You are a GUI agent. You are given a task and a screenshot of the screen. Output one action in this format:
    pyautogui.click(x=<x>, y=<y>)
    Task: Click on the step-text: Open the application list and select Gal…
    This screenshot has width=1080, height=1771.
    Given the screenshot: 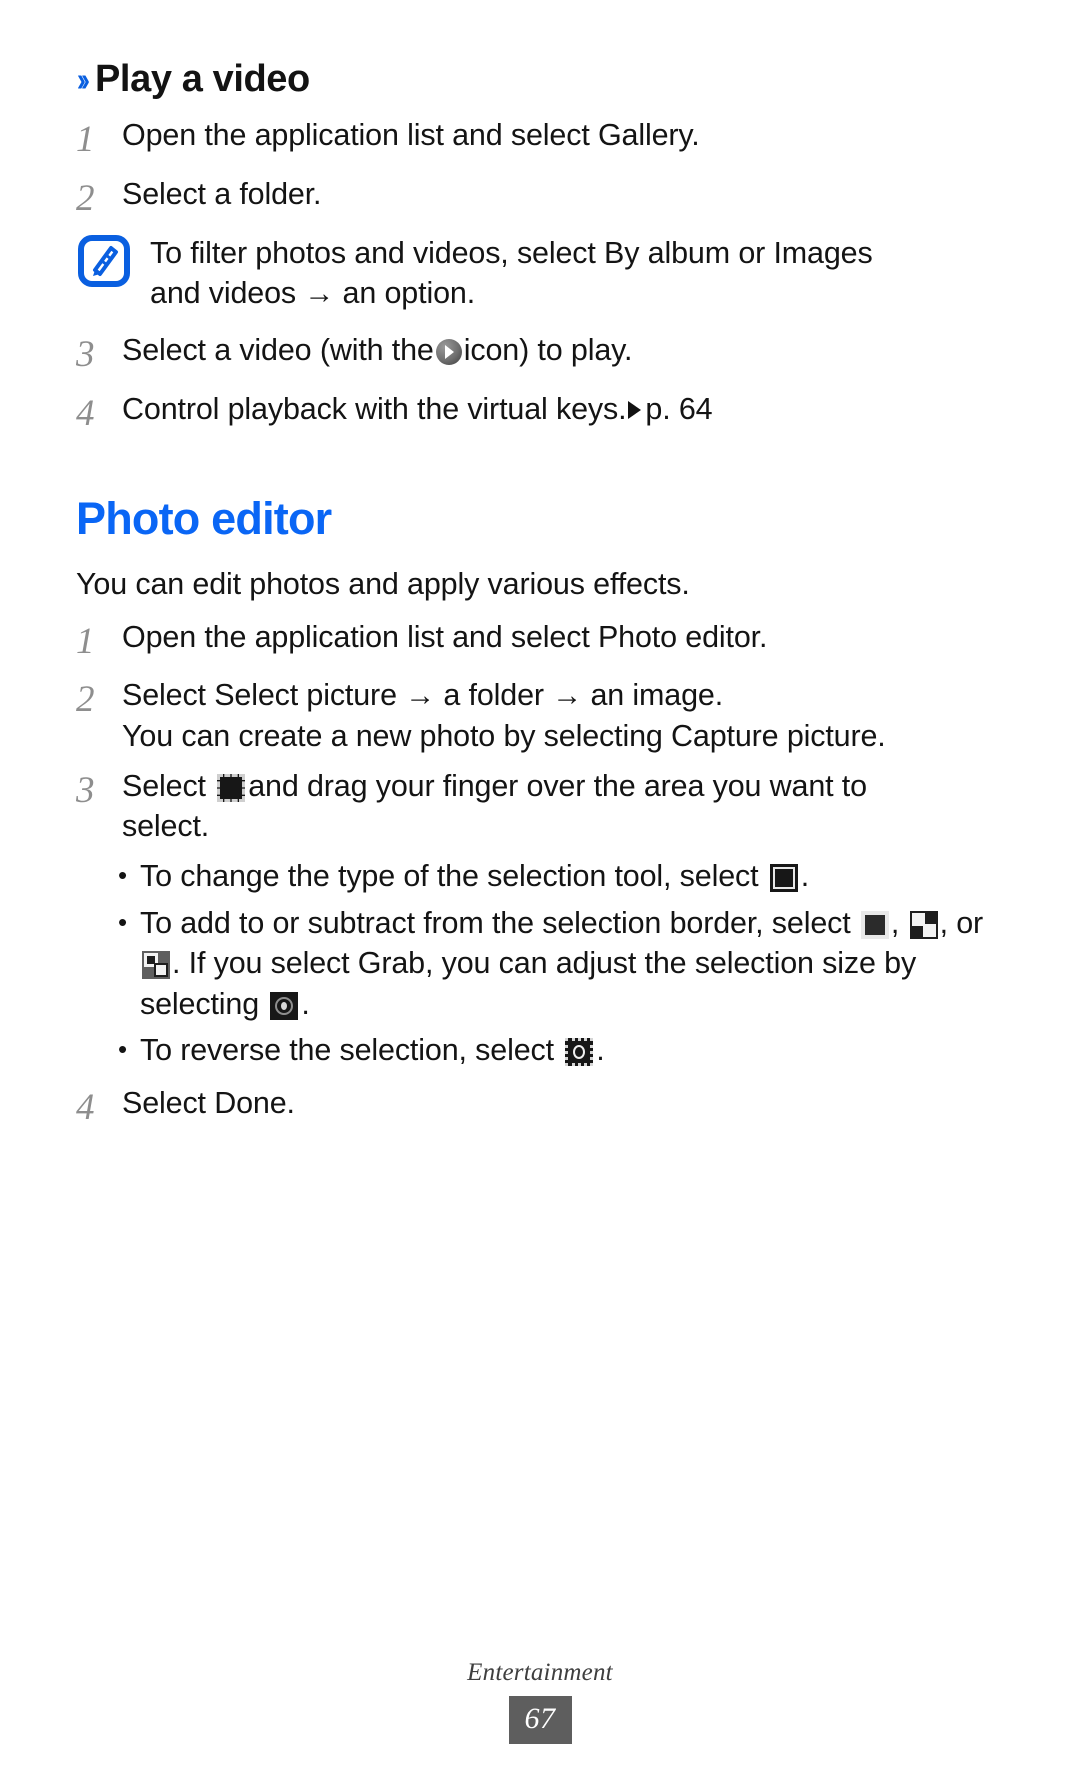 What is the action you would take?
    pyautogui.click(x=411, y=135)
    